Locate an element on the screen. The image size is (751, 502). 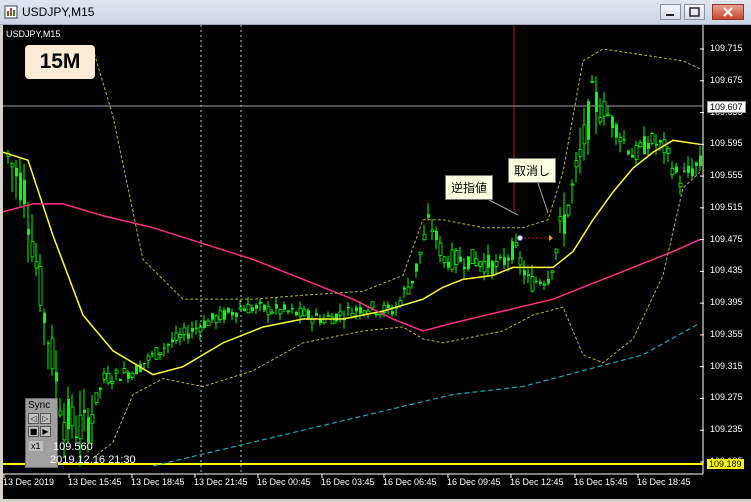
price-tick-label: 109.515 is located at coordinates (726, 206).